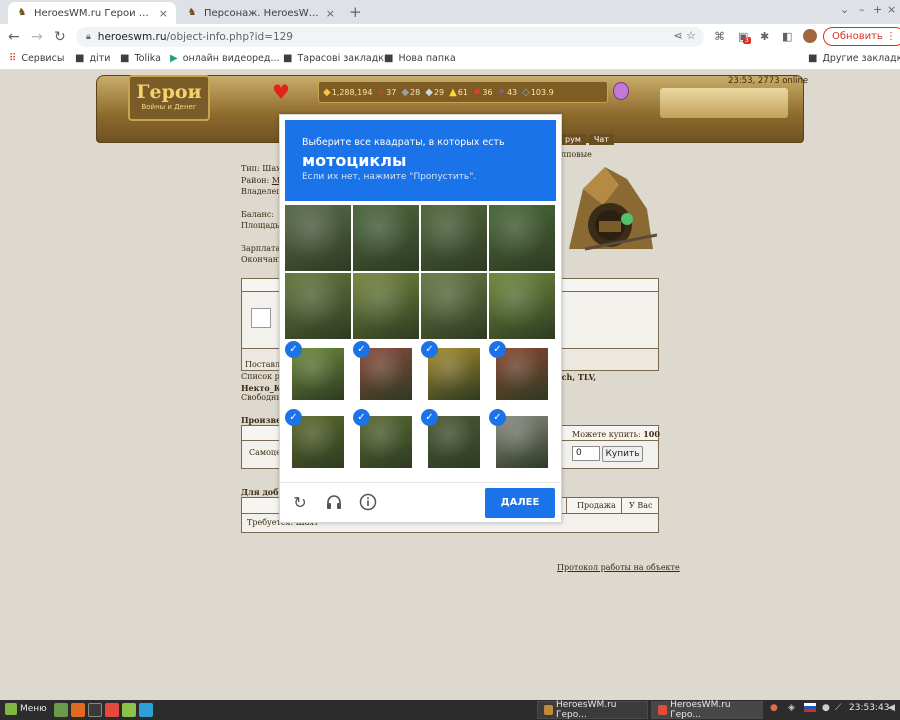 The width and height of the screenshot is (900, 720). I want to click on reload-icon: ↻, so click(60, 37).